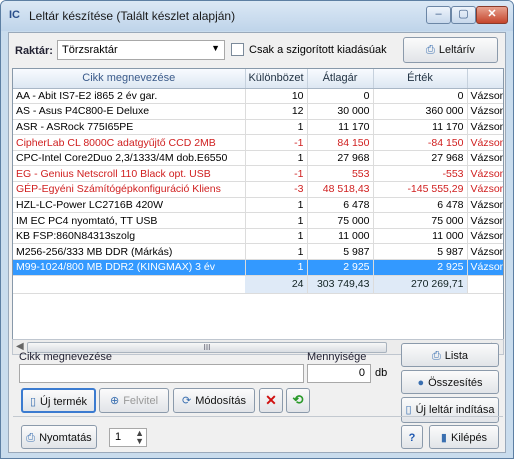 This screenshot has width=514, height=459. Describe the element at coordinates (340, 174) in the screenshot. I see `cell-avg: 553` at that location.